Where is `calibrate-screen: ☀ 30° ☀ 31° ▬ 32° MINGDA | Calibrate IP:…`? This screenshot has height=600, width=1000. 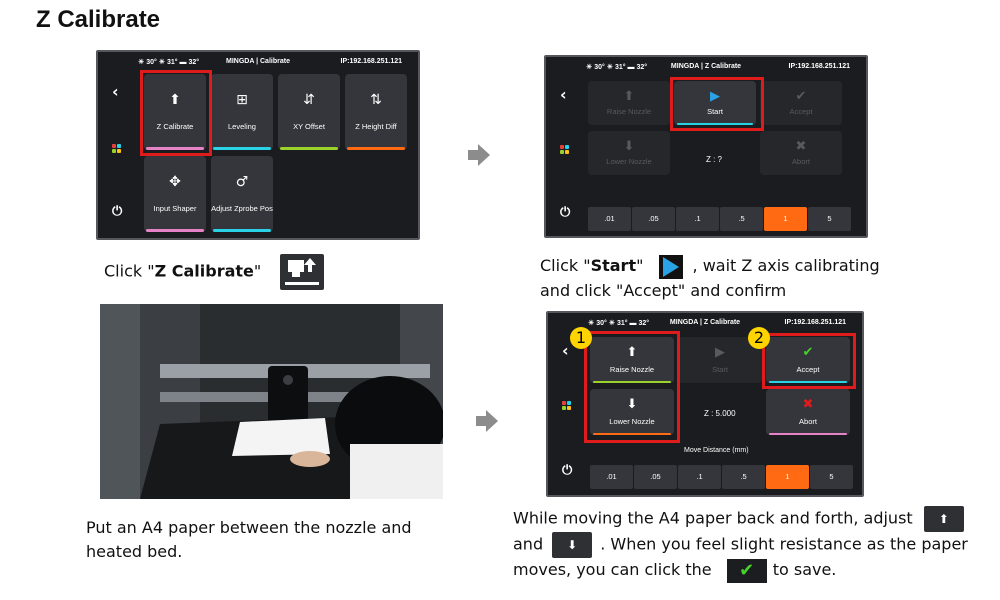
calibrate-screen: ☀ 30° ☀ 31° ▬ 32° MINGDA | Calibrate IP:… is located at coordinates (258, 145).